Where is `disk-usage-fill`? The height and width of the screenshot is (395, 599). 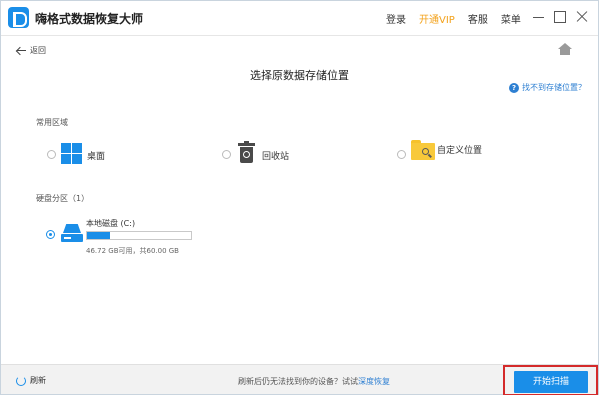 disk-usage-fill is located at coordinates (98, 235).